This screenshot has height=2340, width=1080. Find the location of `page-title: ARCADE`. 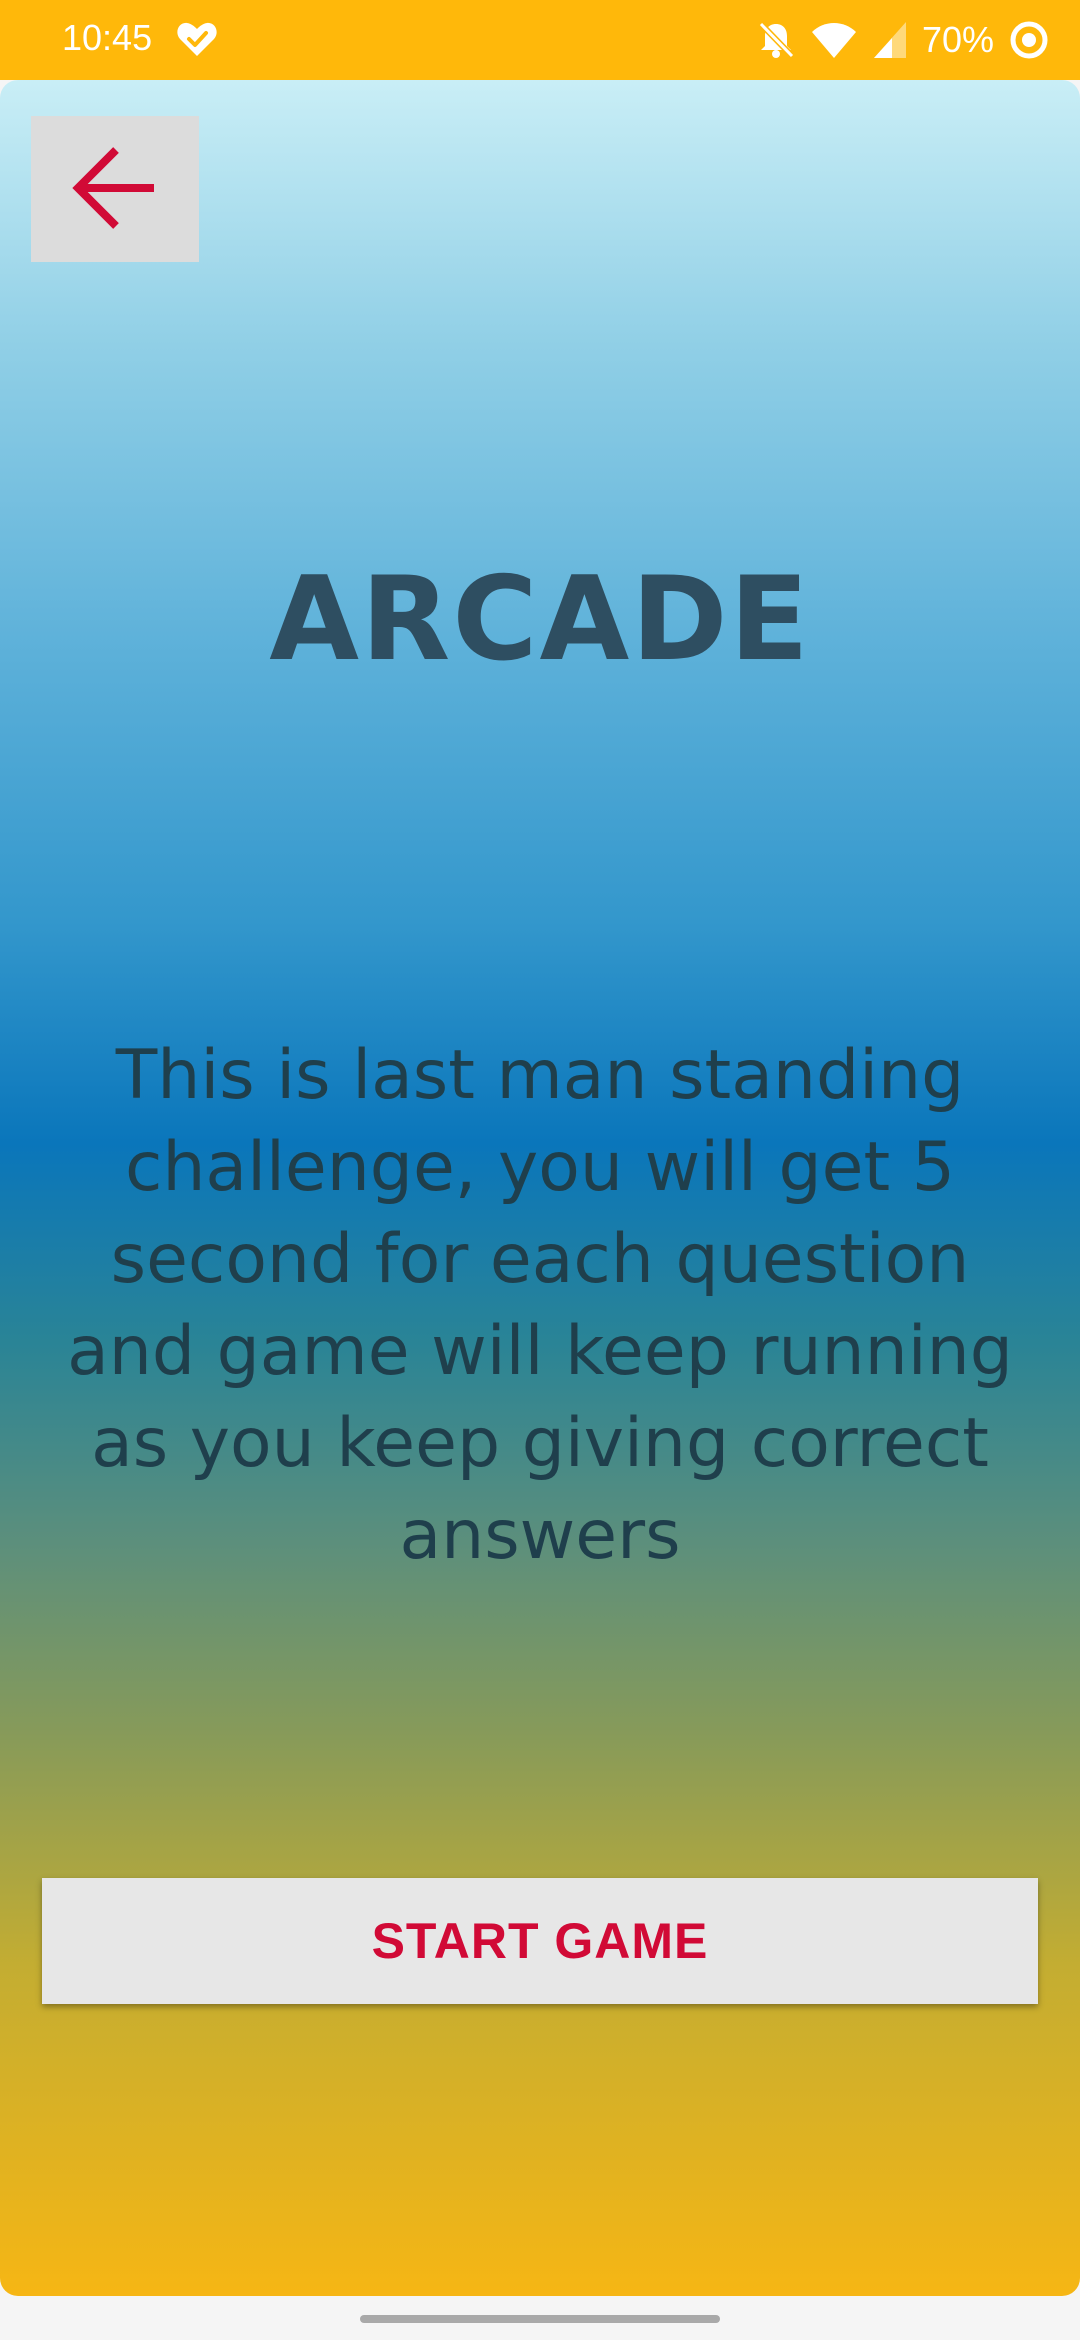

page-title: ARCADE is located at coordinates (540, 619).